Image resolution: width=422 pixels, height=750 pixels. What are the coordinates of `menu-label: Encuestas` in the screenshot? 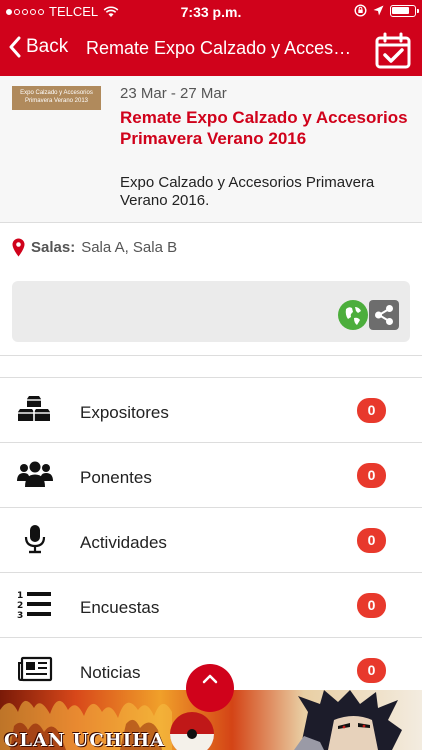 It's located at (120, 607).